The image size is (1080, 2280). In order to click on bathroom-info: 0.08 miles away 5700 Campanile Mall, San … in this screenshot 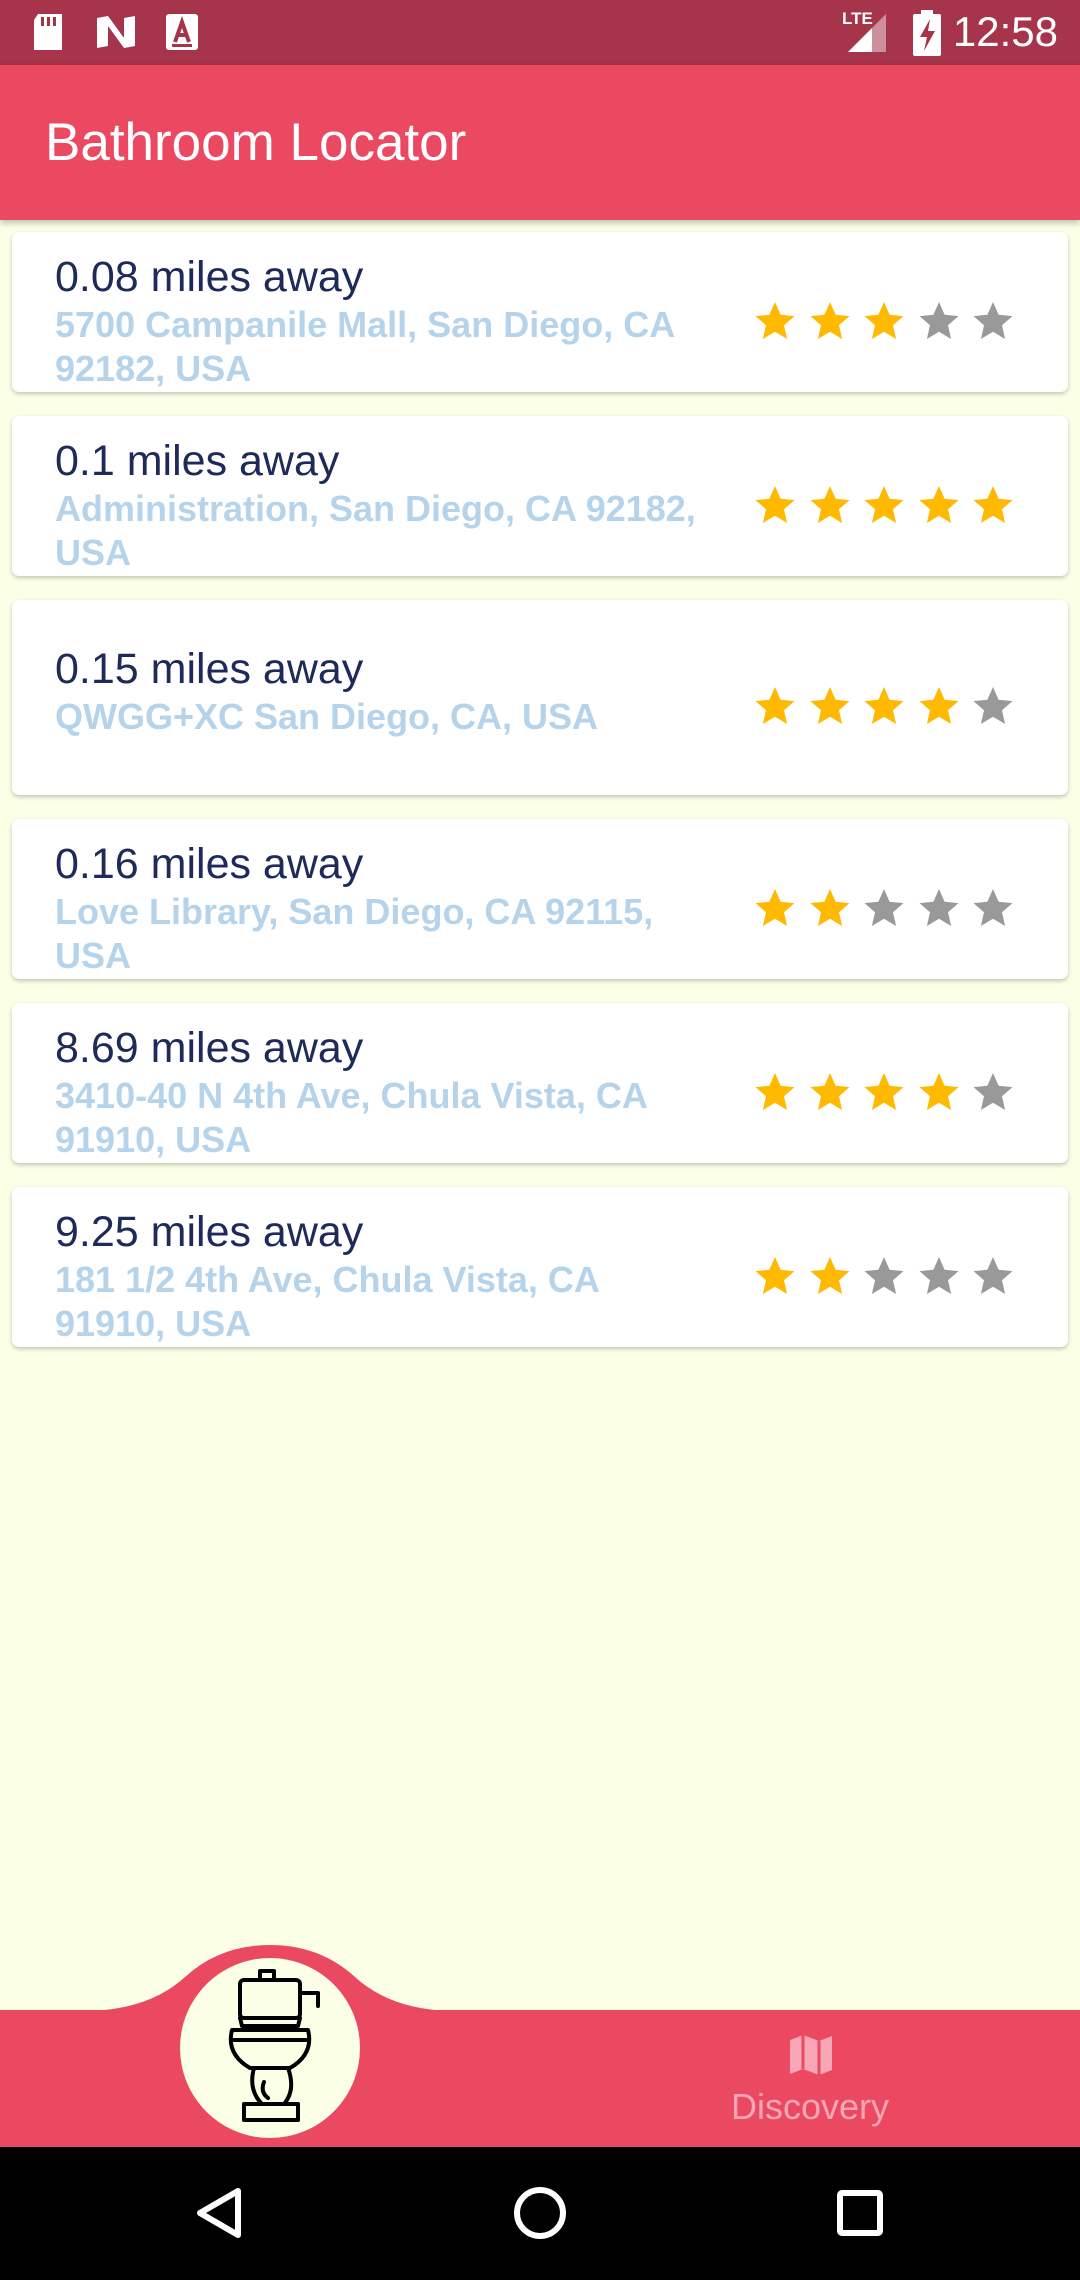, I will do `click(385, 321)`.